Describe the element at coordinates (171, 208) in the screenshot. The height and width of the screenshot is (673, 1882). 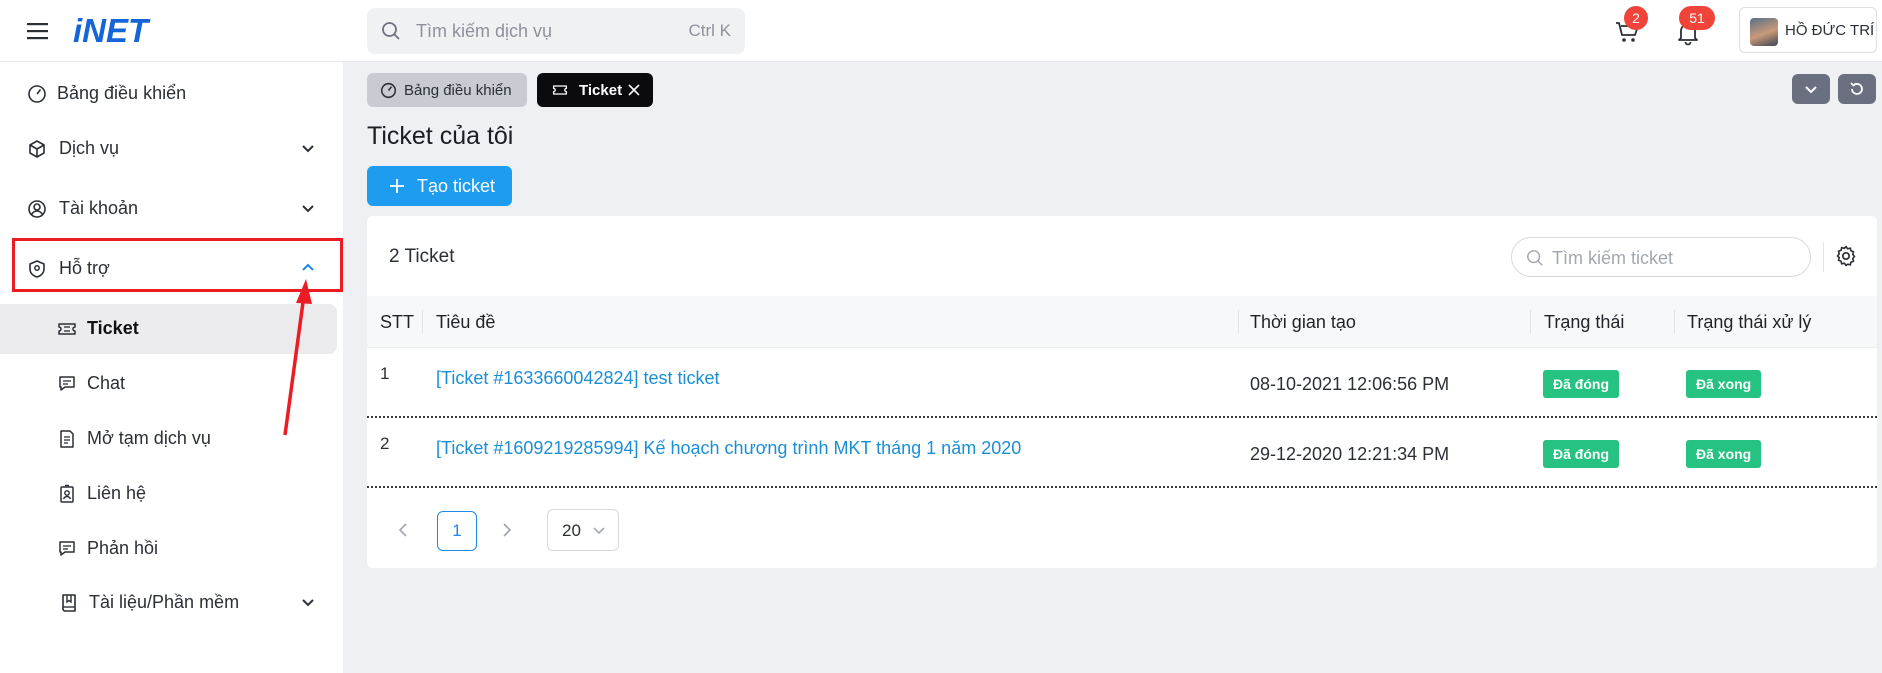
I see `sidebar-item-account: Tài khoản` at that location.